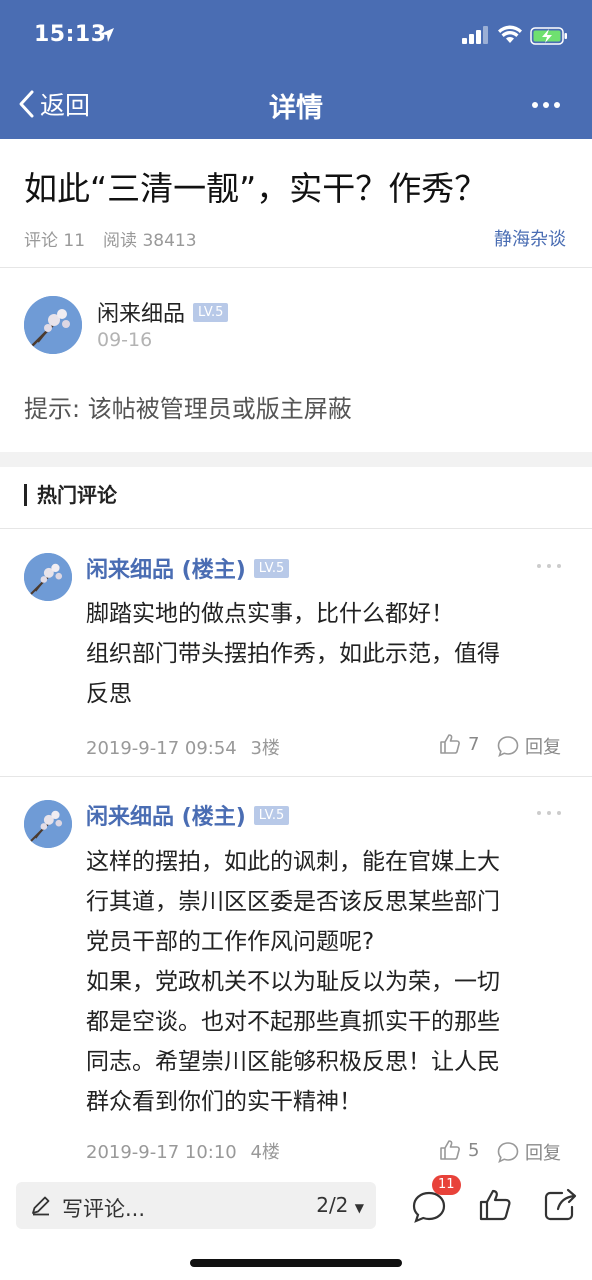  Describe the element at coordinates (109, 694) in the screenshot. I see `comment-line: 反思` at that location.